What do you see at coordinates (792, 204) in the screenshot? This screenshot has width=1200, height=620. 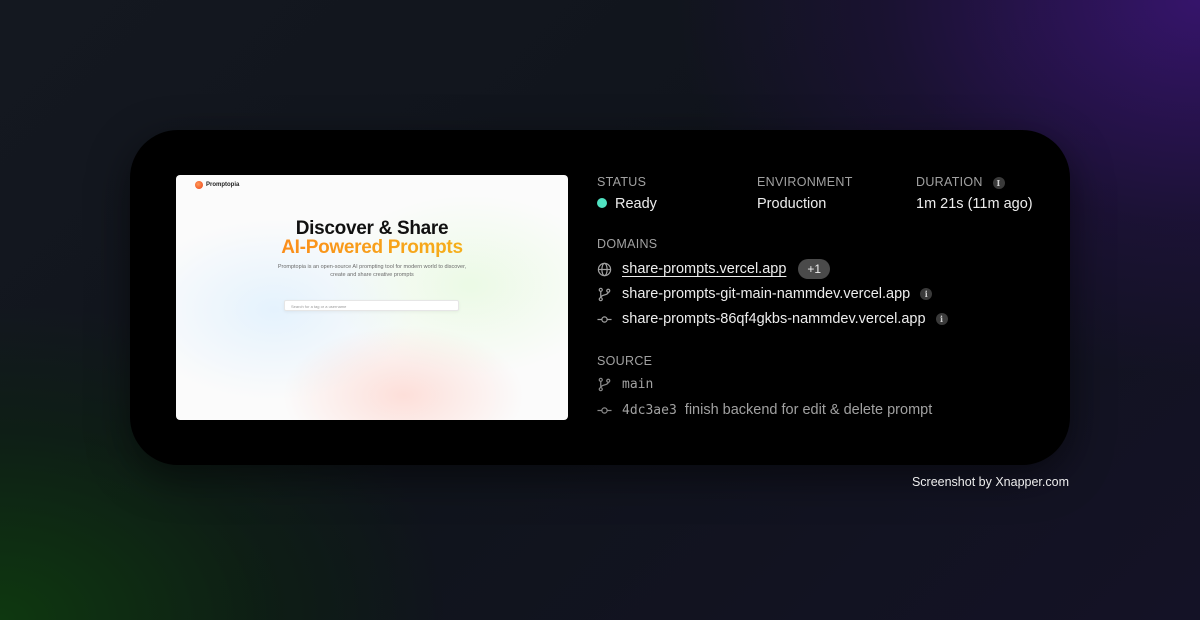 I see `environment-value: Production` at bounding box center [792, 204].